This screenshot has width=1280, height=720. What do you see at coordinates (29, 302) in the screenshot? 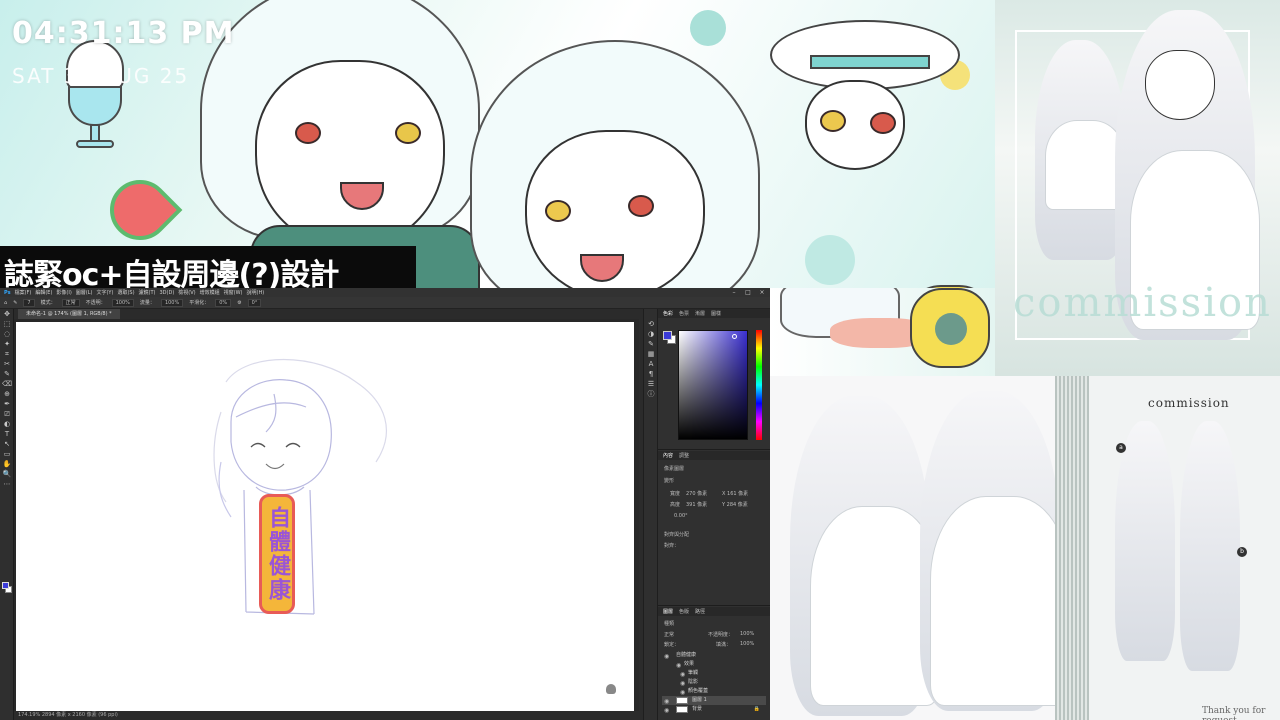
I see `brush-size-field: 7` at bounding box center [29, 302].